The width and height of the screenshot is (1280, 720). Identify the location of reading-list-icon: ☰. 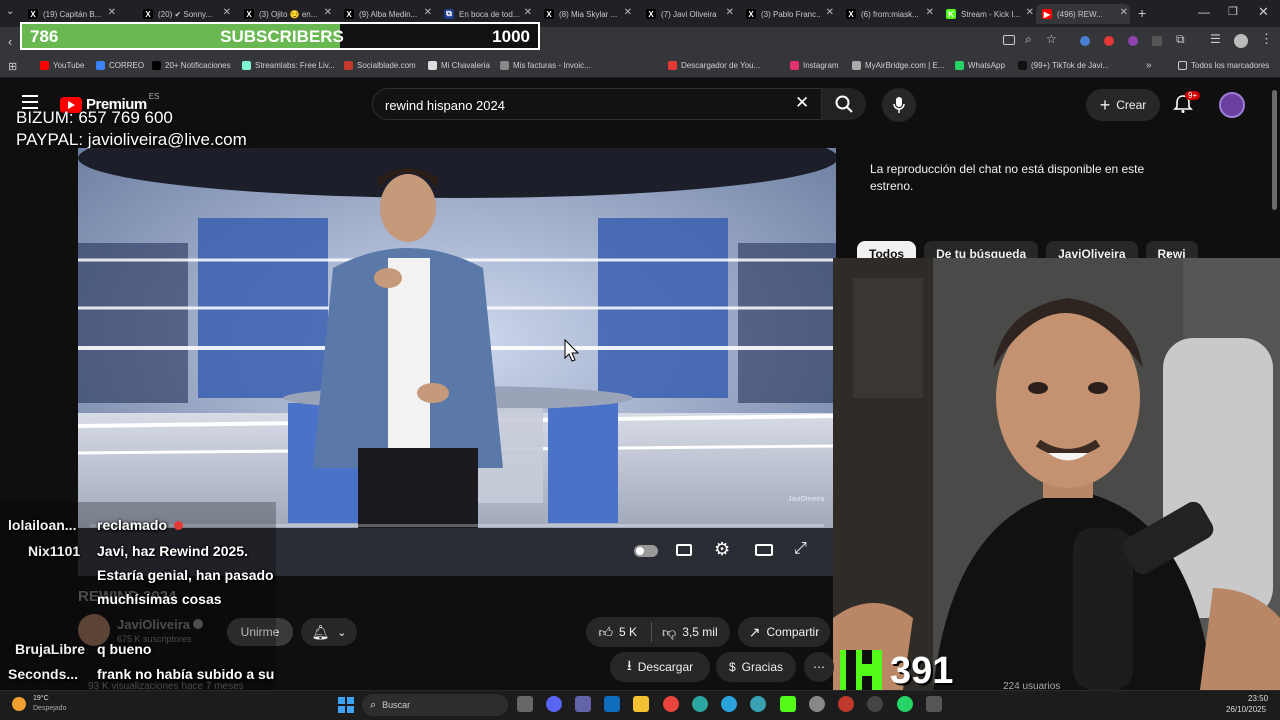
(1215, 39).